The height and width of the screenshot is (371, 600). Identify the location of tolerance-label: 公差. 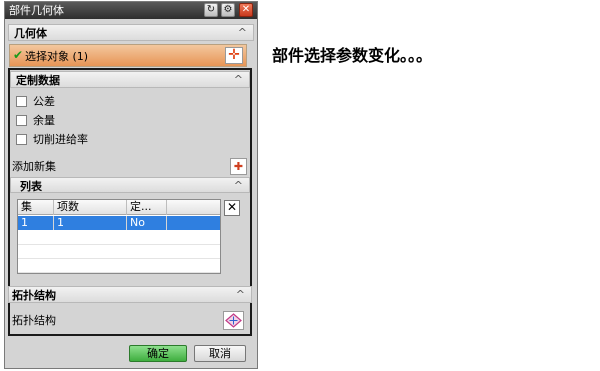
(44, 101).